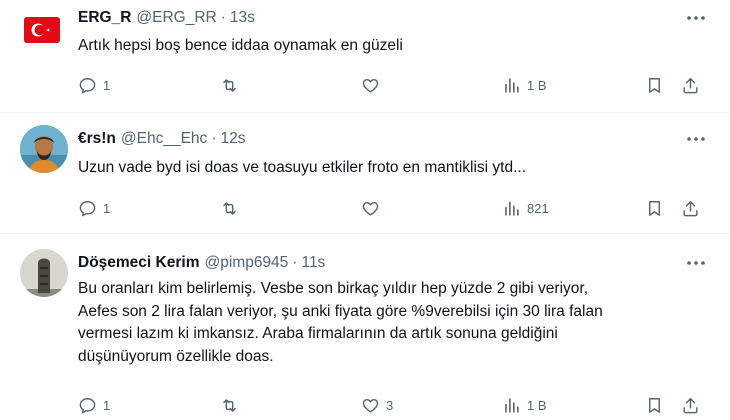  I want to click on display-name: €rs!n, so click(97, 139).